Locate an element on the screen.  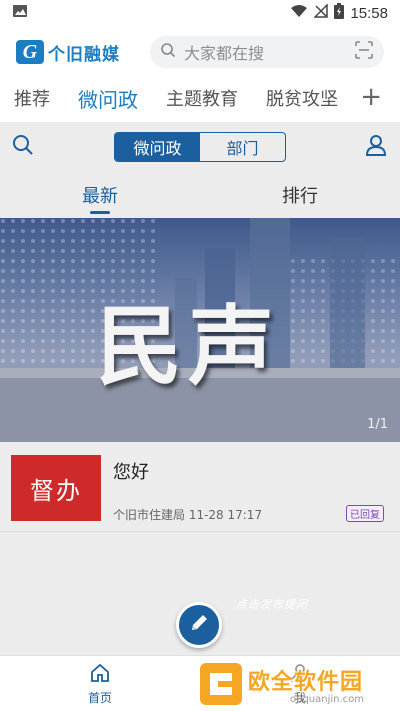
search-placeholder: 大家都在搜 is located at coordinates (224, 53).